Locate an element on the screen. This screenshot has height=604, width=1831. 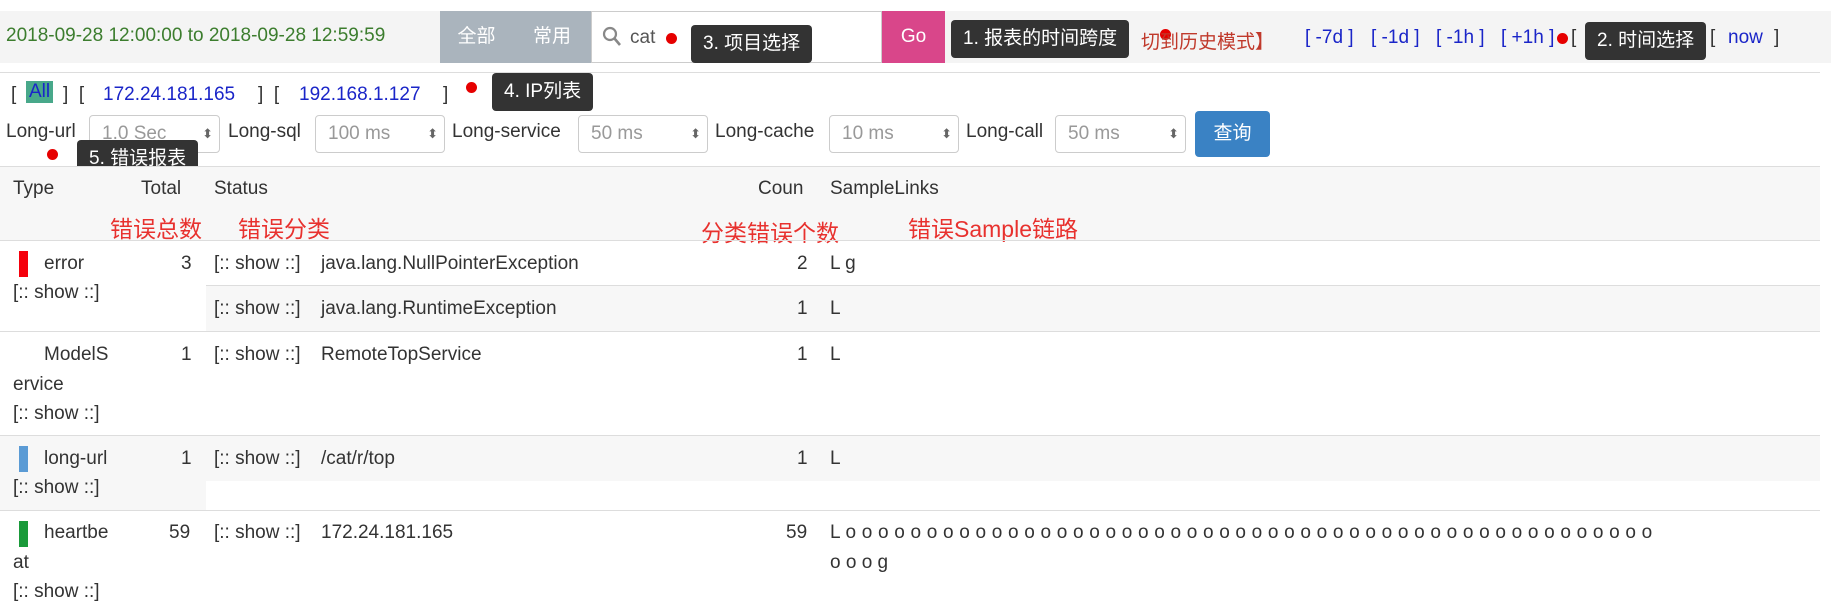
filter-select-long-call: 50 ms ⬍ is located at coordinates (1120, 134).